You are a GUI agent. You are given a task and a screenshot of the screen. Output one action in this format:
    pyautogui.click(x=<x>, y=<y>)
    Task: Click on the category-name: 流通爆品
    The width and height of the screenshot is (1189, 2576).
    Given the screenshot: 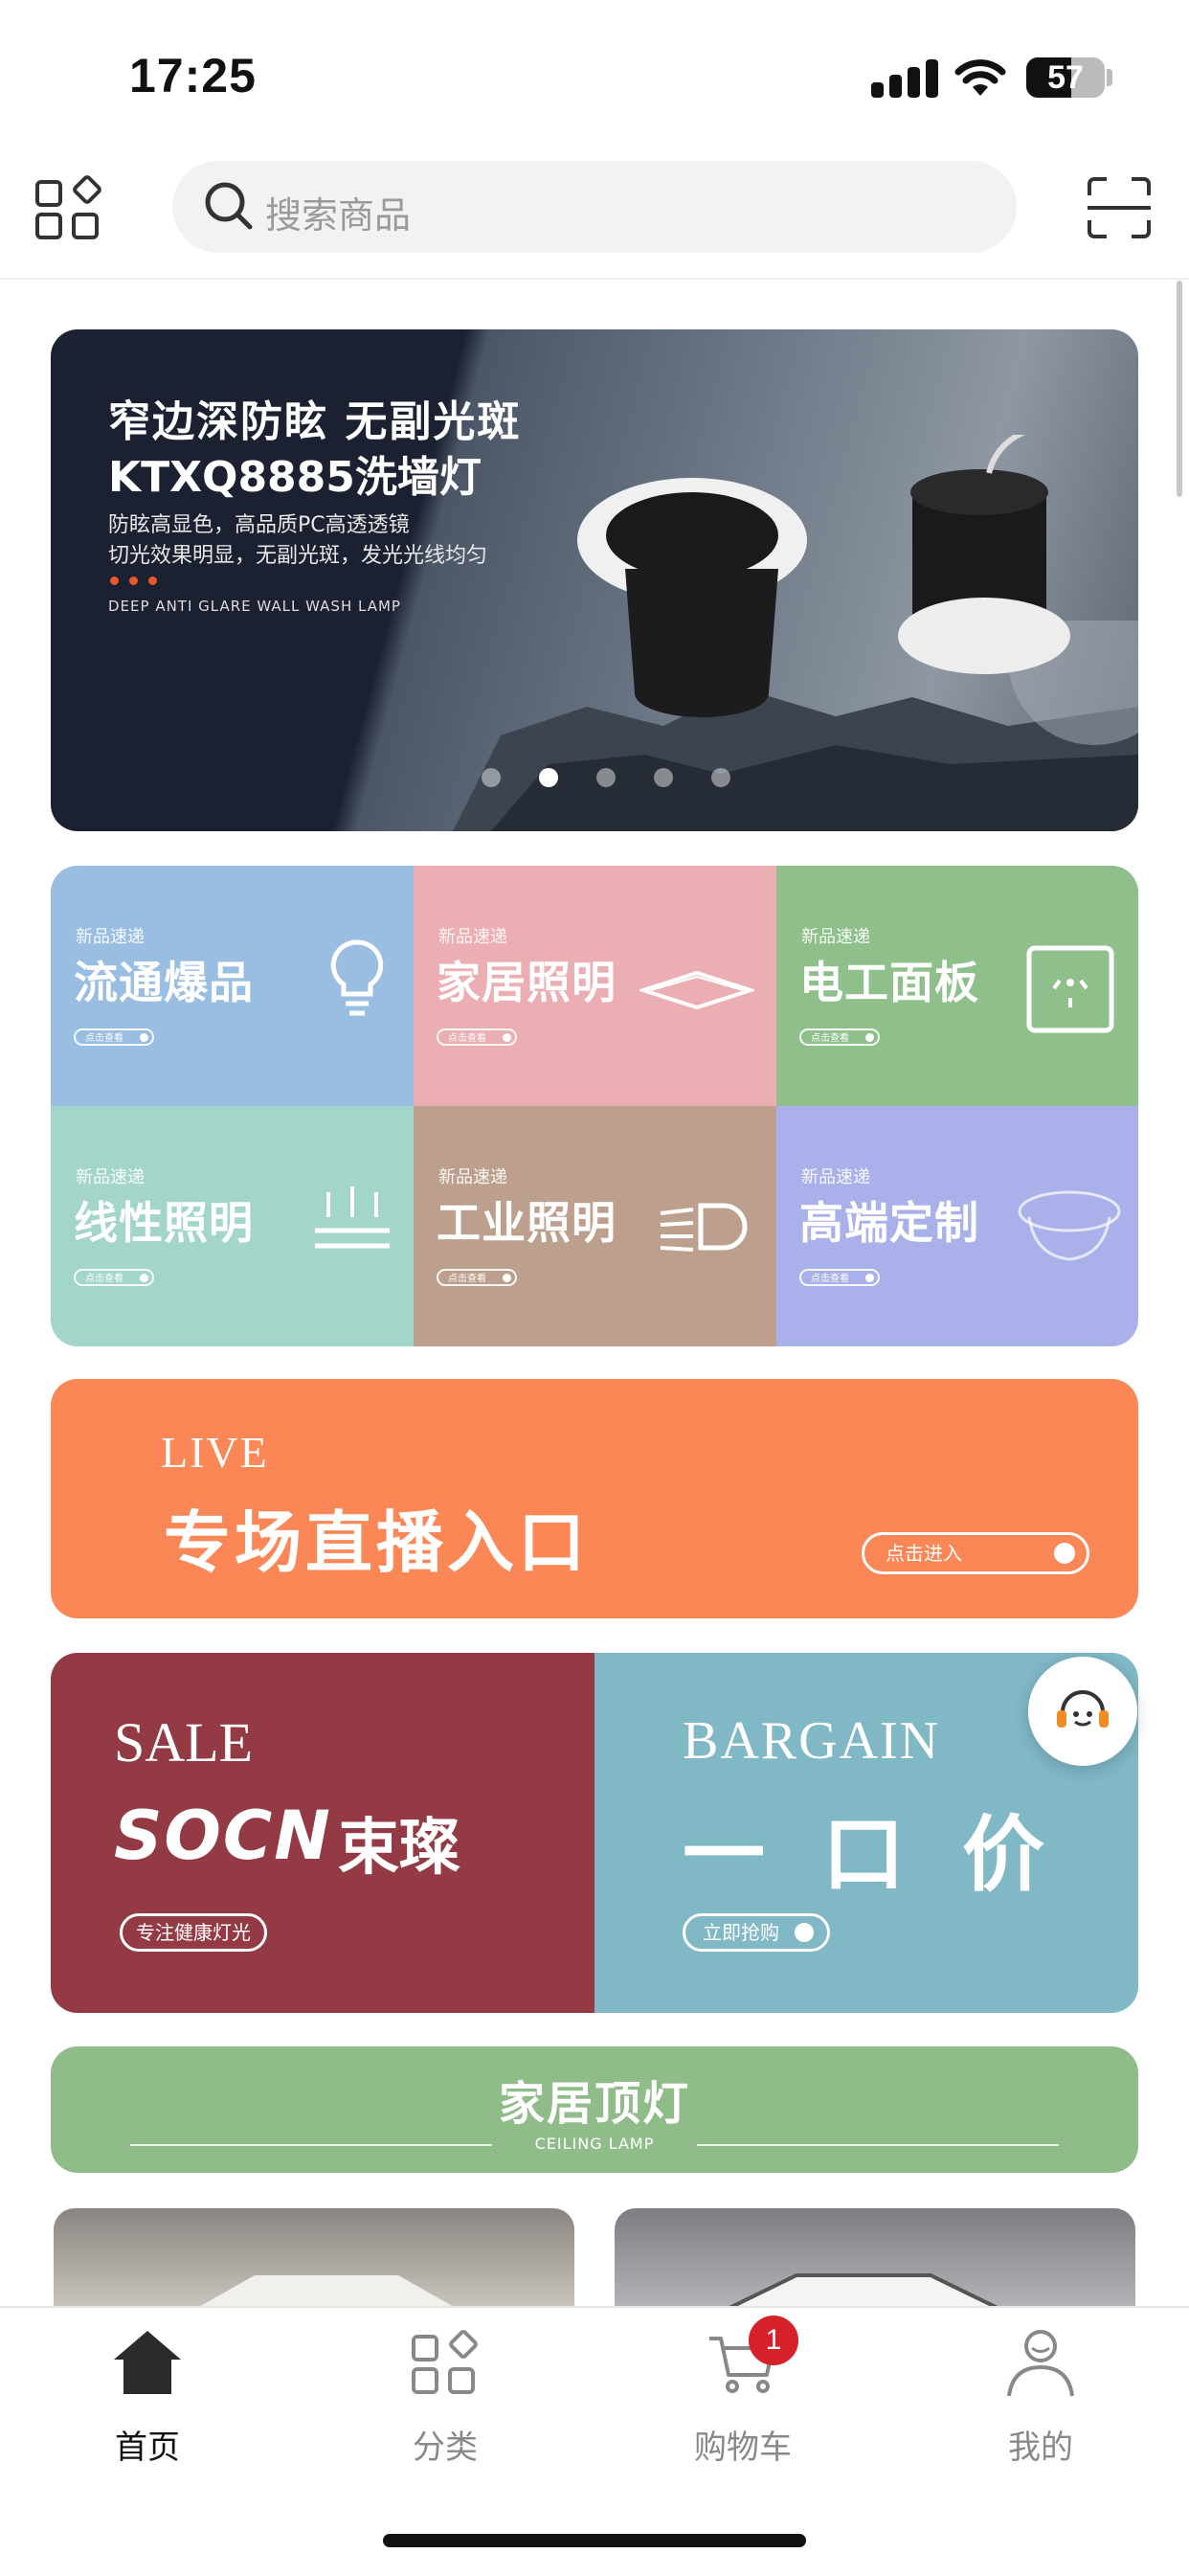 What is the action you would take?
    pyautogui.click(x=164, y=983)
    